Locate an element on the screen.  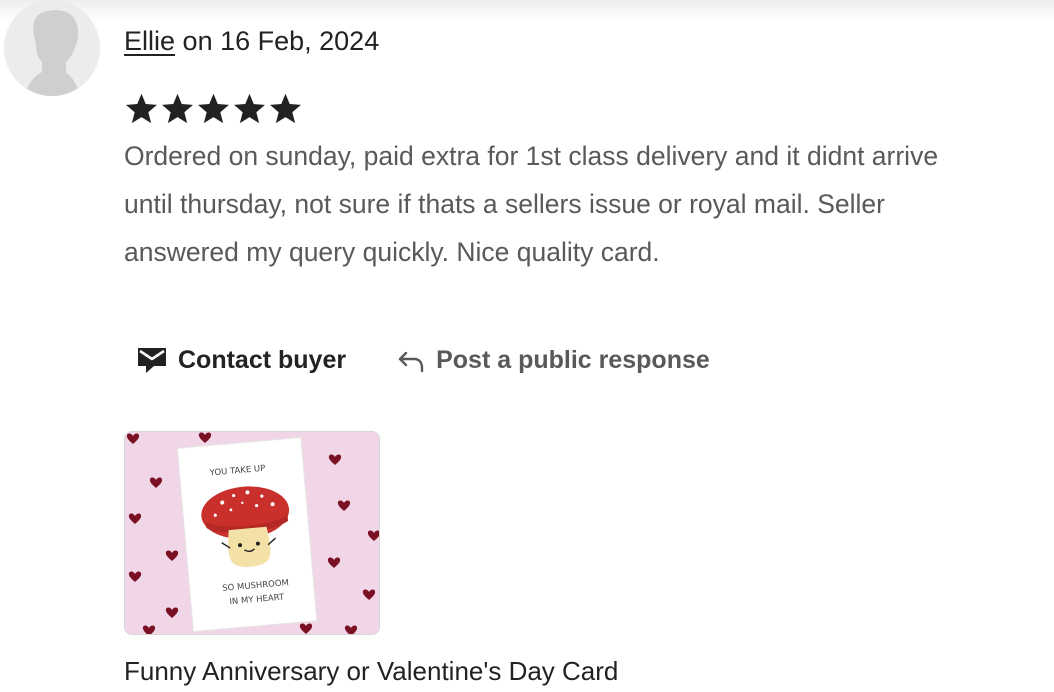
top-shadow is located at coordinates (527, 11).